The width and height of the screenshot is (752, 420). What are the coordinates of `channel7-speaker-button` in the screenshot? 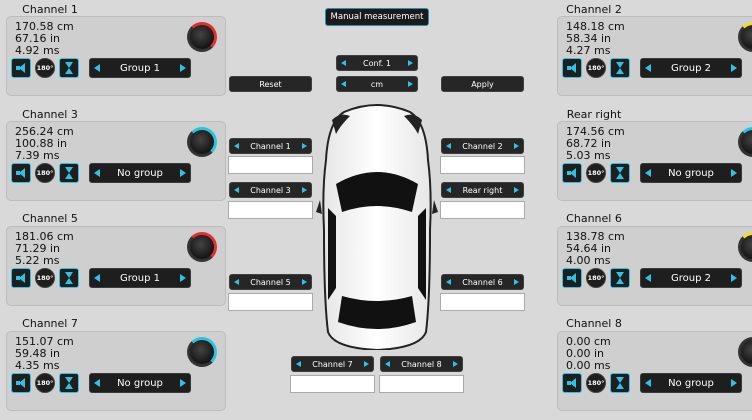 It's located at (21, 383).